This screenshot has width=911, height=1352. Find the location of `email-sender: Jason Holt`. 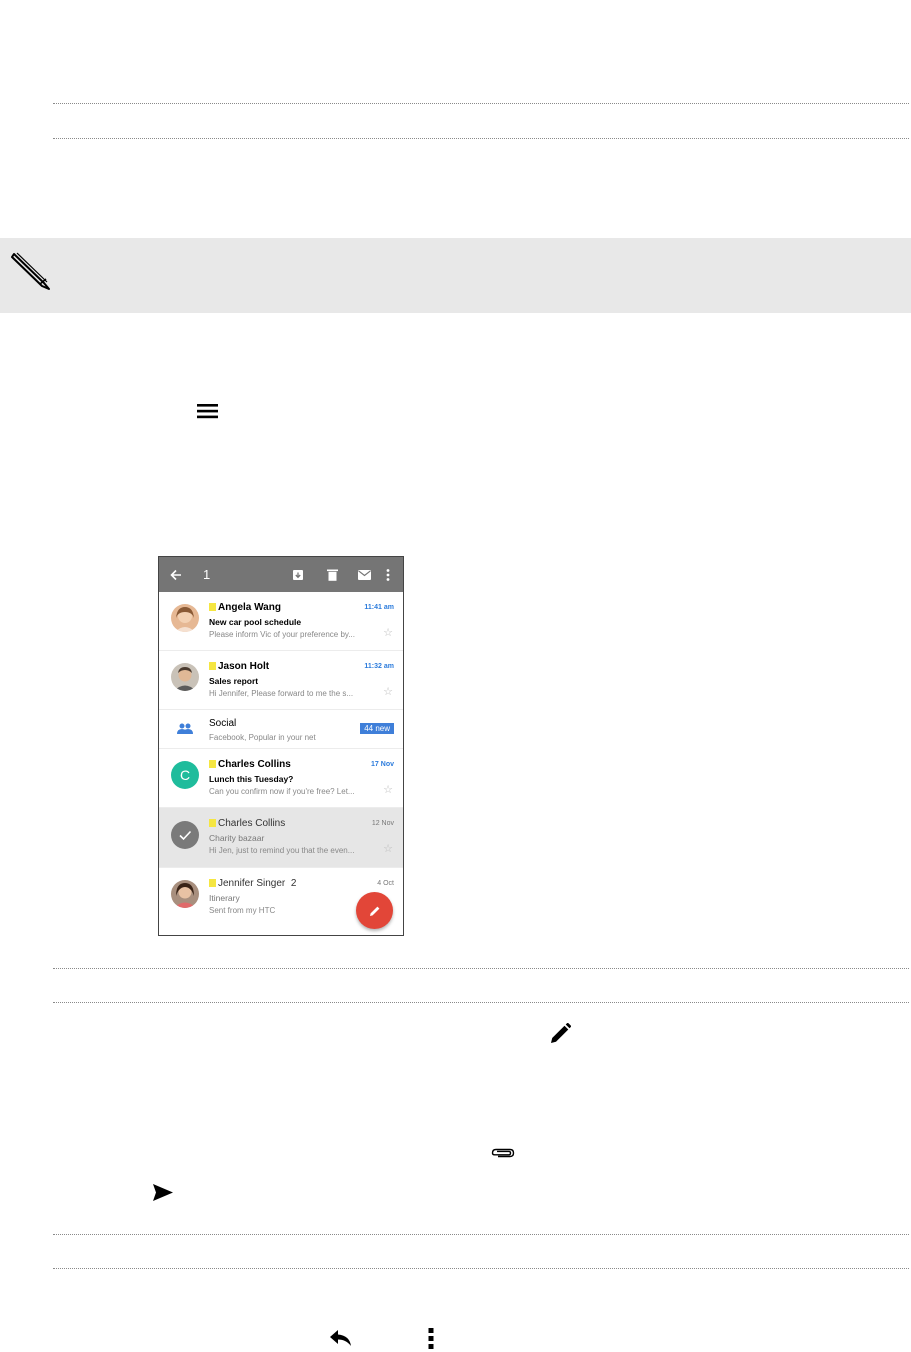

email-sender: Jason Holt is located at coordinates (239, 666).